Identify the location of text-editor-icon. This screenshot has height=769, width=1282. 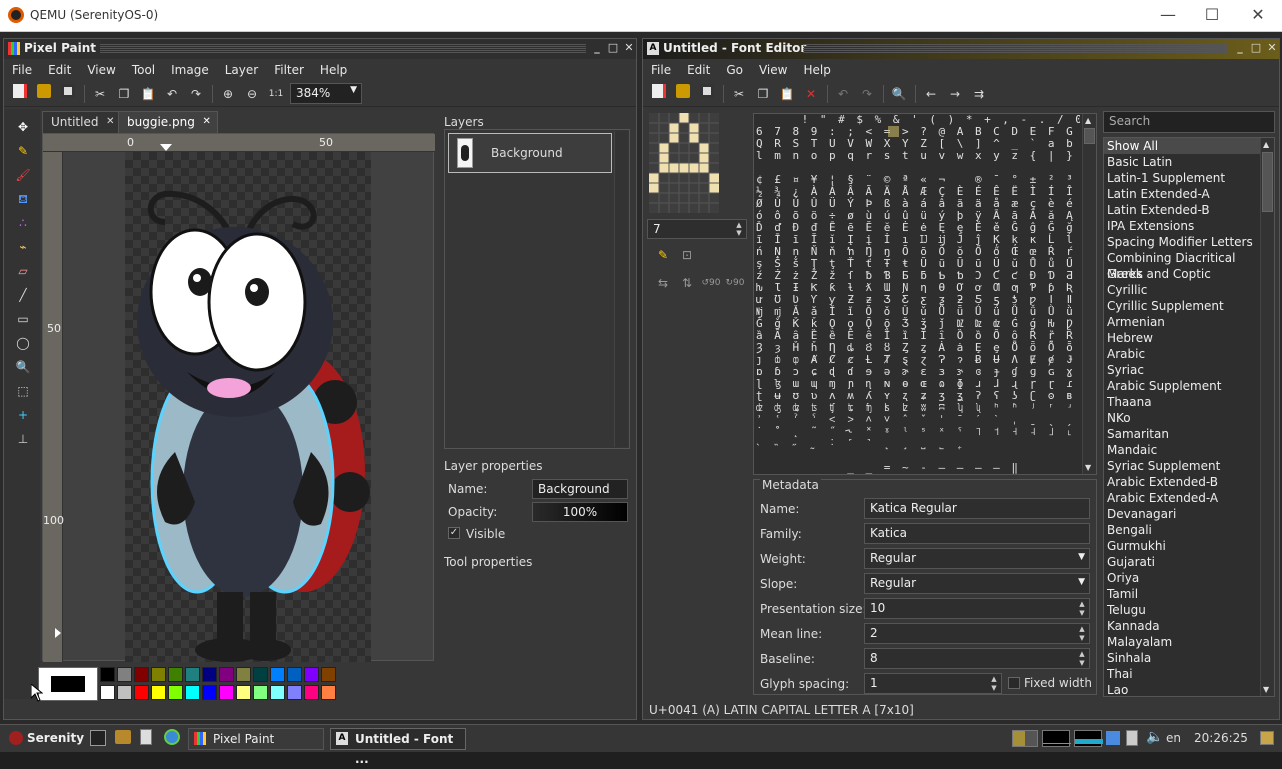
(146, 737).